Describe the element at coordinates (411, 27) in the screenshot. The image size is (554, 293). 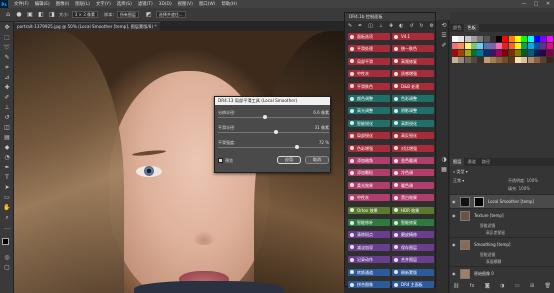
I see `dr4-undo-icon: ↺` at that location.